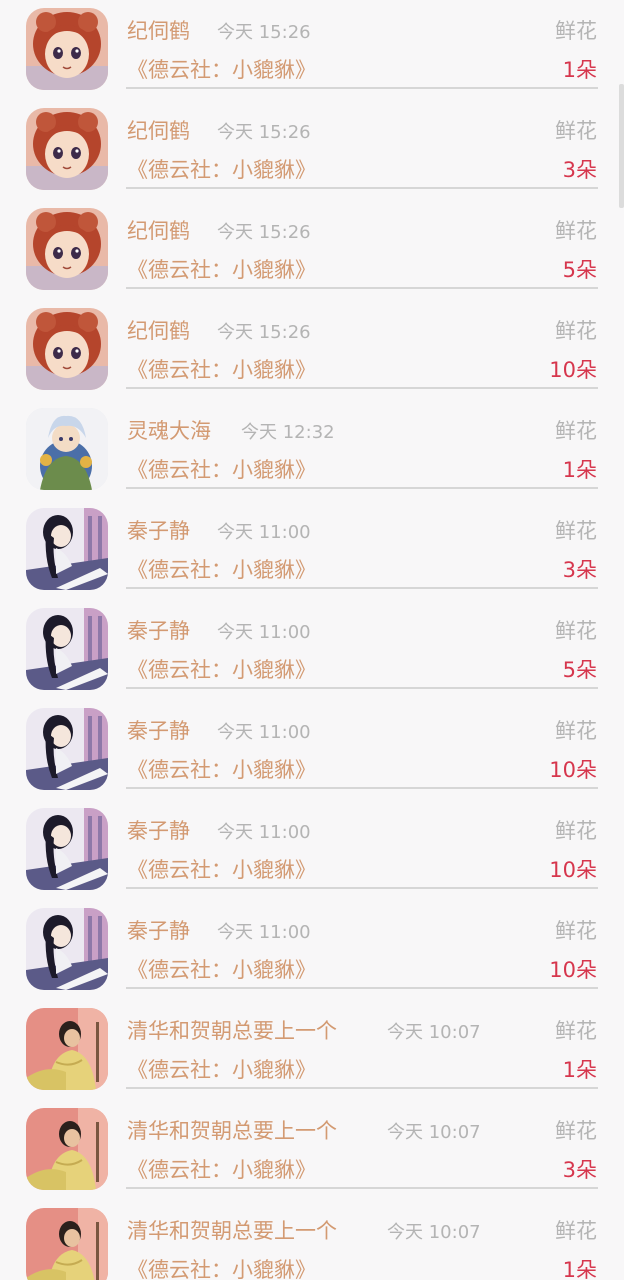 The height and width of the screenshot is (1280, 624). I want to click on gift-record-row: 清华和贺朝总要上一个 今天 10:07 鲜花《德云社：小貔貅》 3朵, so click(312, 1146).